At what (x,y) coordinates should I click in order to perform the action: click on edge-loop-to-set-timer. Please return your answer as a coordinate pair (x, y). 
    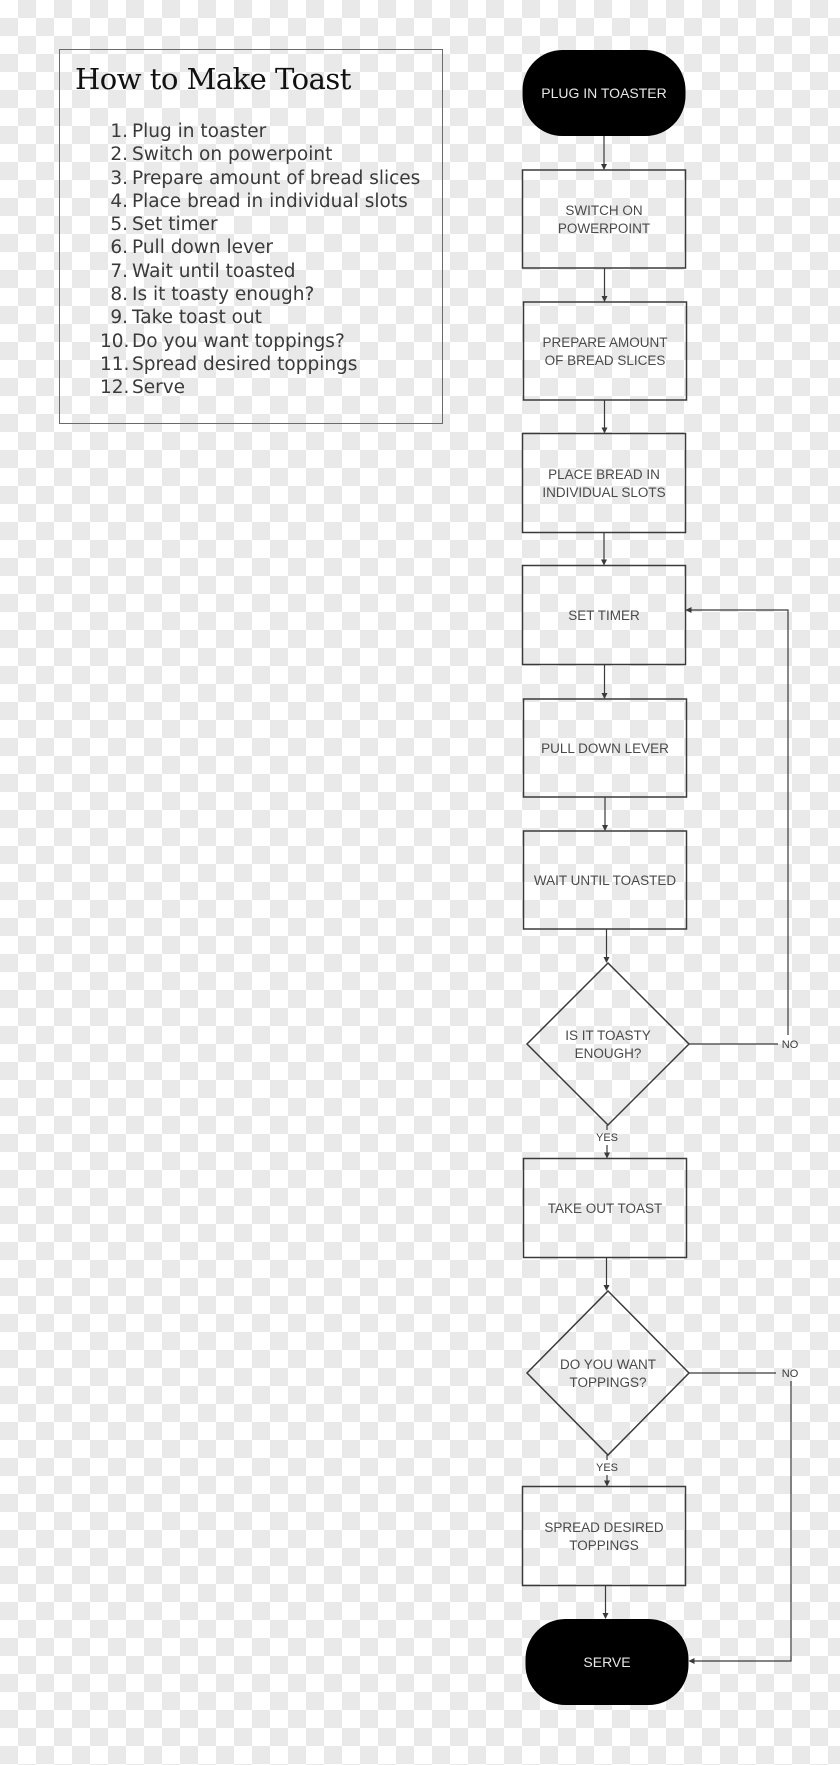
    Looking at the image, I should click on (737, 821).